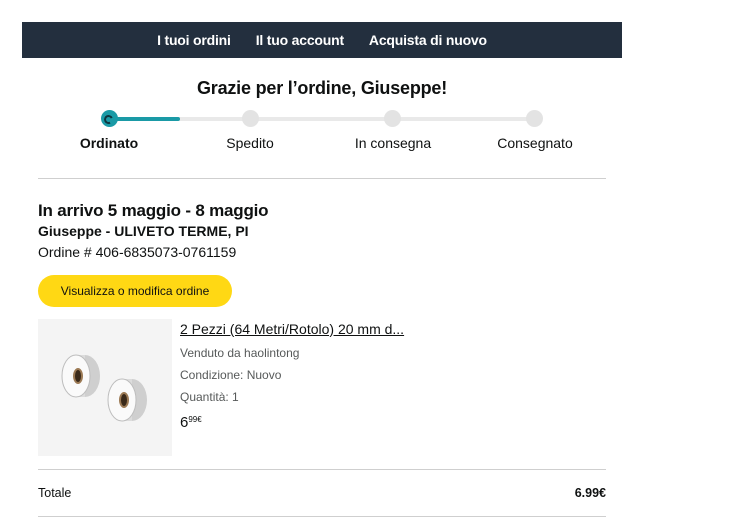  I want to click on order-progress-tracker: Ordinato Spedito In consegna Consegnato, so click(322, 130).